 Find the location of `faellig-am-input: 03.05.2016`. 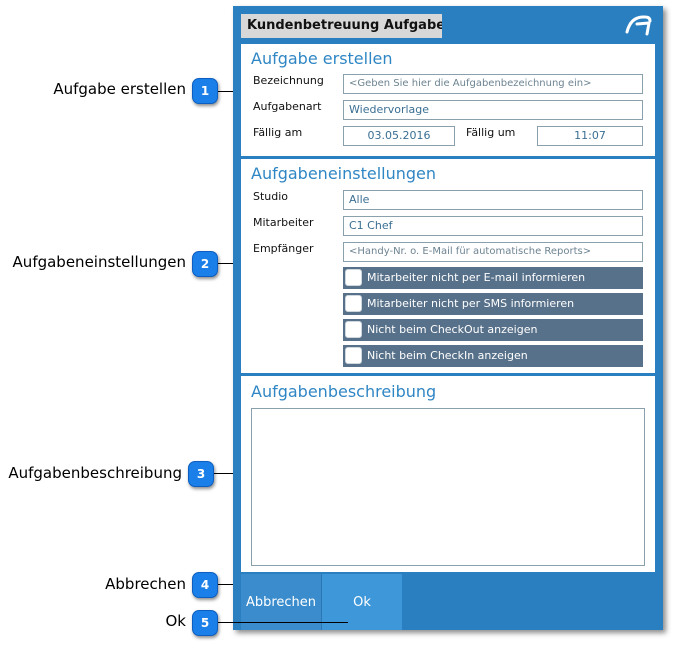

faellig-am-input: 03.05.2016 is located at coordinates (399, 136).